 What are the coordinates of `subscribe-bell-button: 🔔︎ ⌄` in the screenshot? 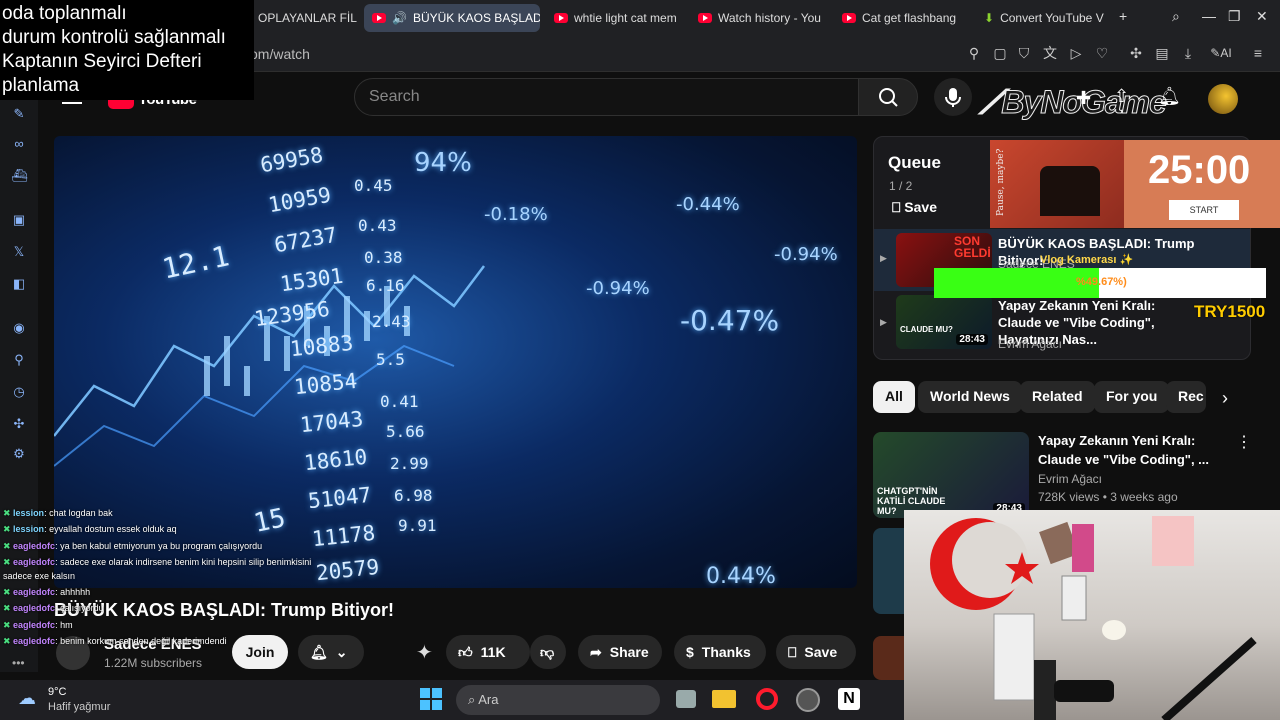 It's located at (331, 652).